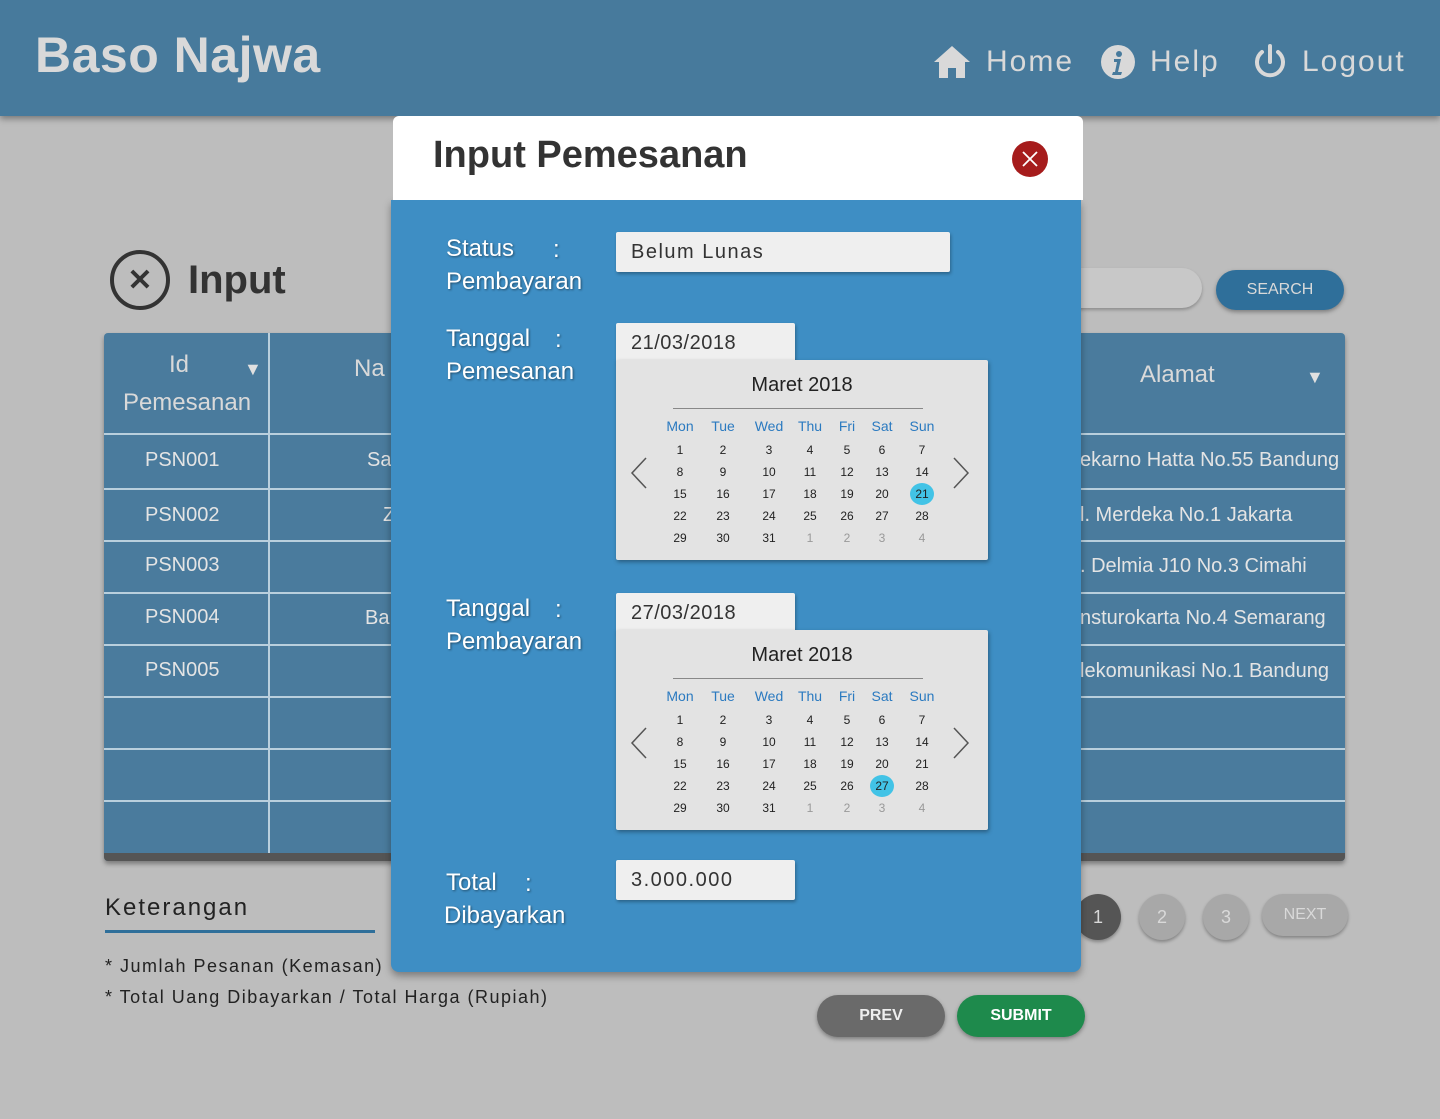  Describe the element at coordinates (178, 55) in the screenshot. I see `brand-logo-text: Baso Najwa` at that location.